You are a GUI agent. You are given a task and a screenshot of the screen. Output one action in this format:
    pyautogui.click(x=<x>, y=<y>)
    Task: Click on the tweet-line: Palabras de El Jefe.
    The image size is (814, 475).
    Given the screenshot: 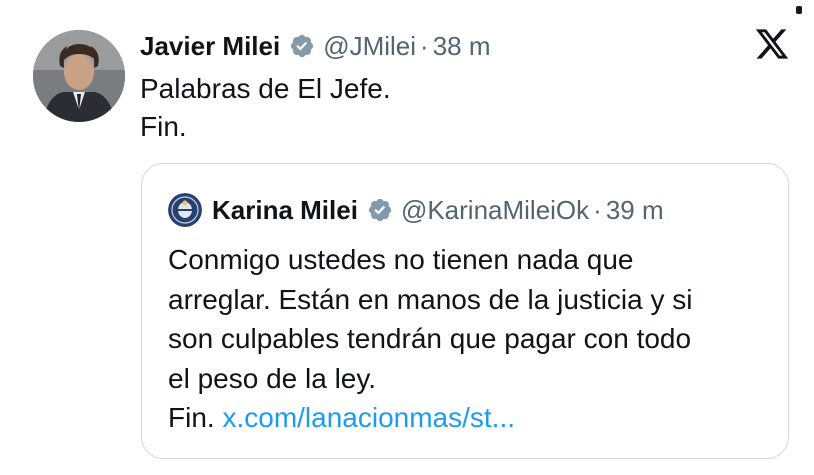 What is the action you would take?
    pyautogui.click(x=265, y=88)
    